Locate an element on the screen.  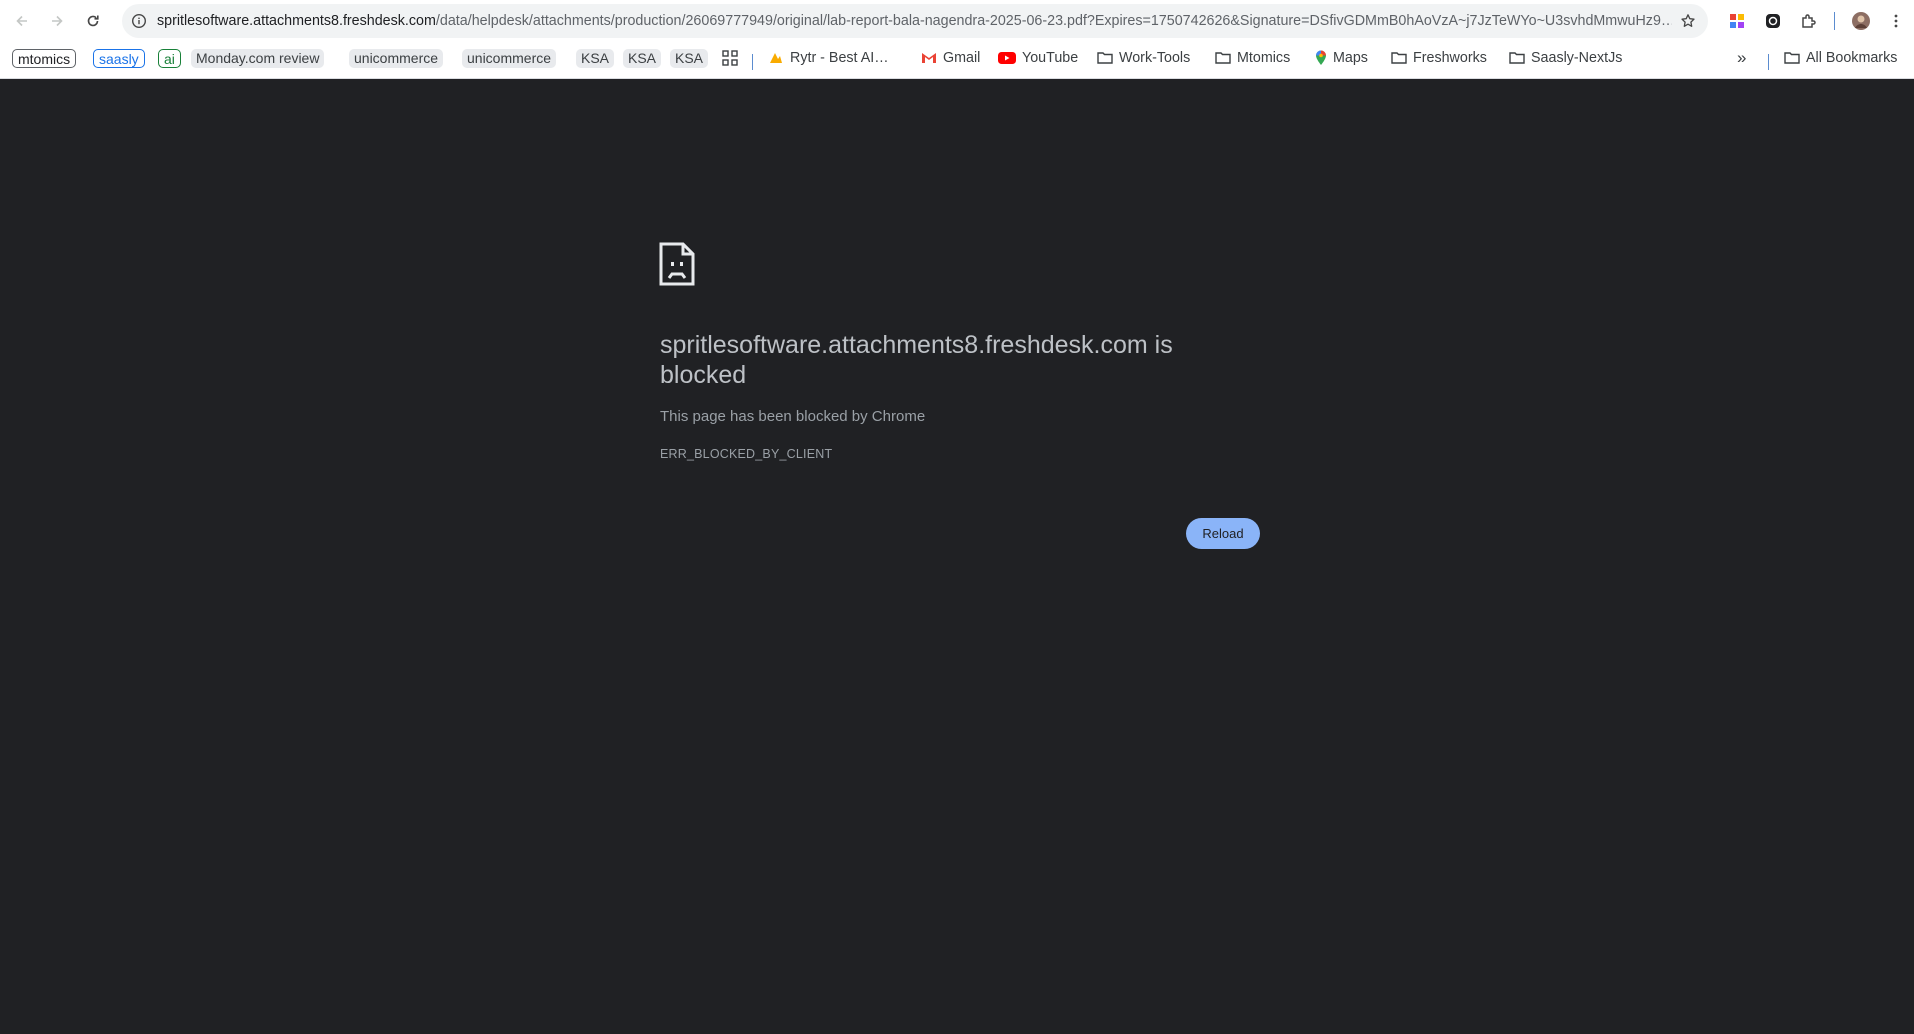
bookmark-maps: Maps is located at coordinates (1341, 58).